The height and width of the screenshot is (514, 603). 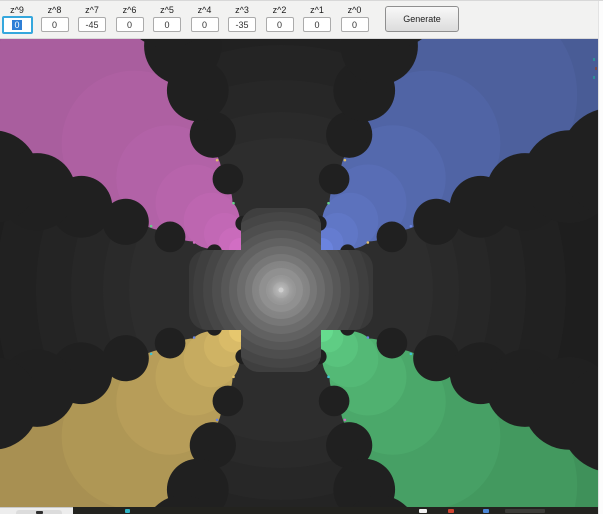 I want to click on window-right-edge, so click(x=600, y=257).